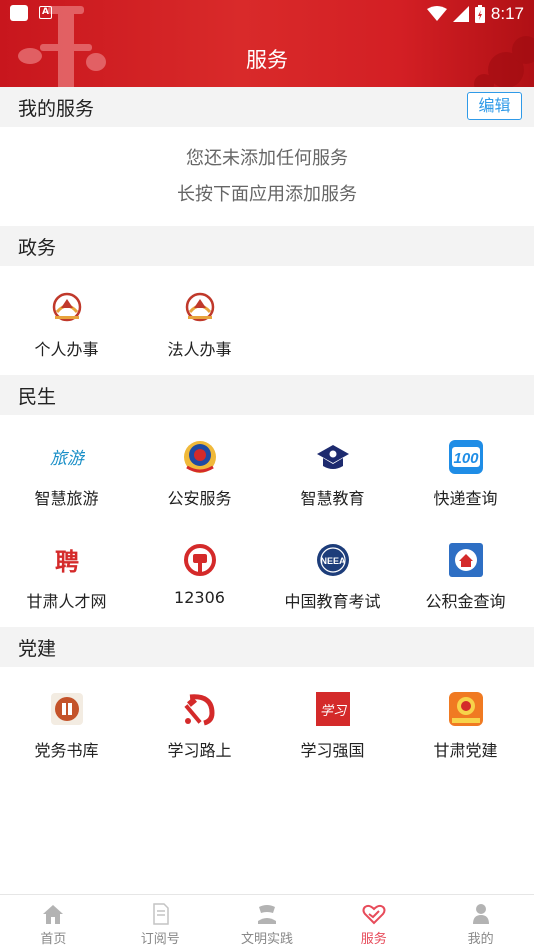  I want to click on neea-icon: NEEA, so click(332, 560).